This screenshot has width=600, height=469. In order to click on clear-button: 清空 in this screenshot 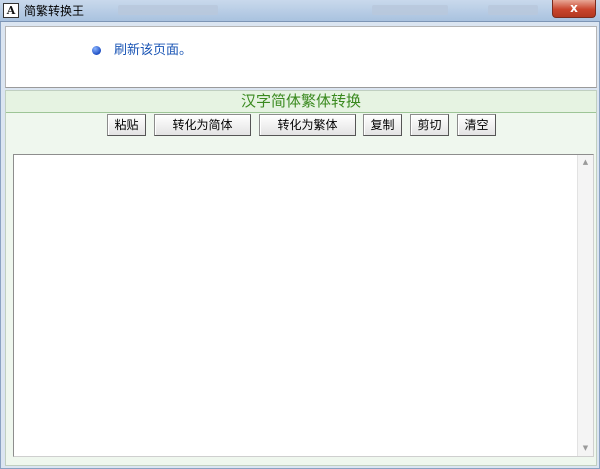, I will do `click(476, 125)`.